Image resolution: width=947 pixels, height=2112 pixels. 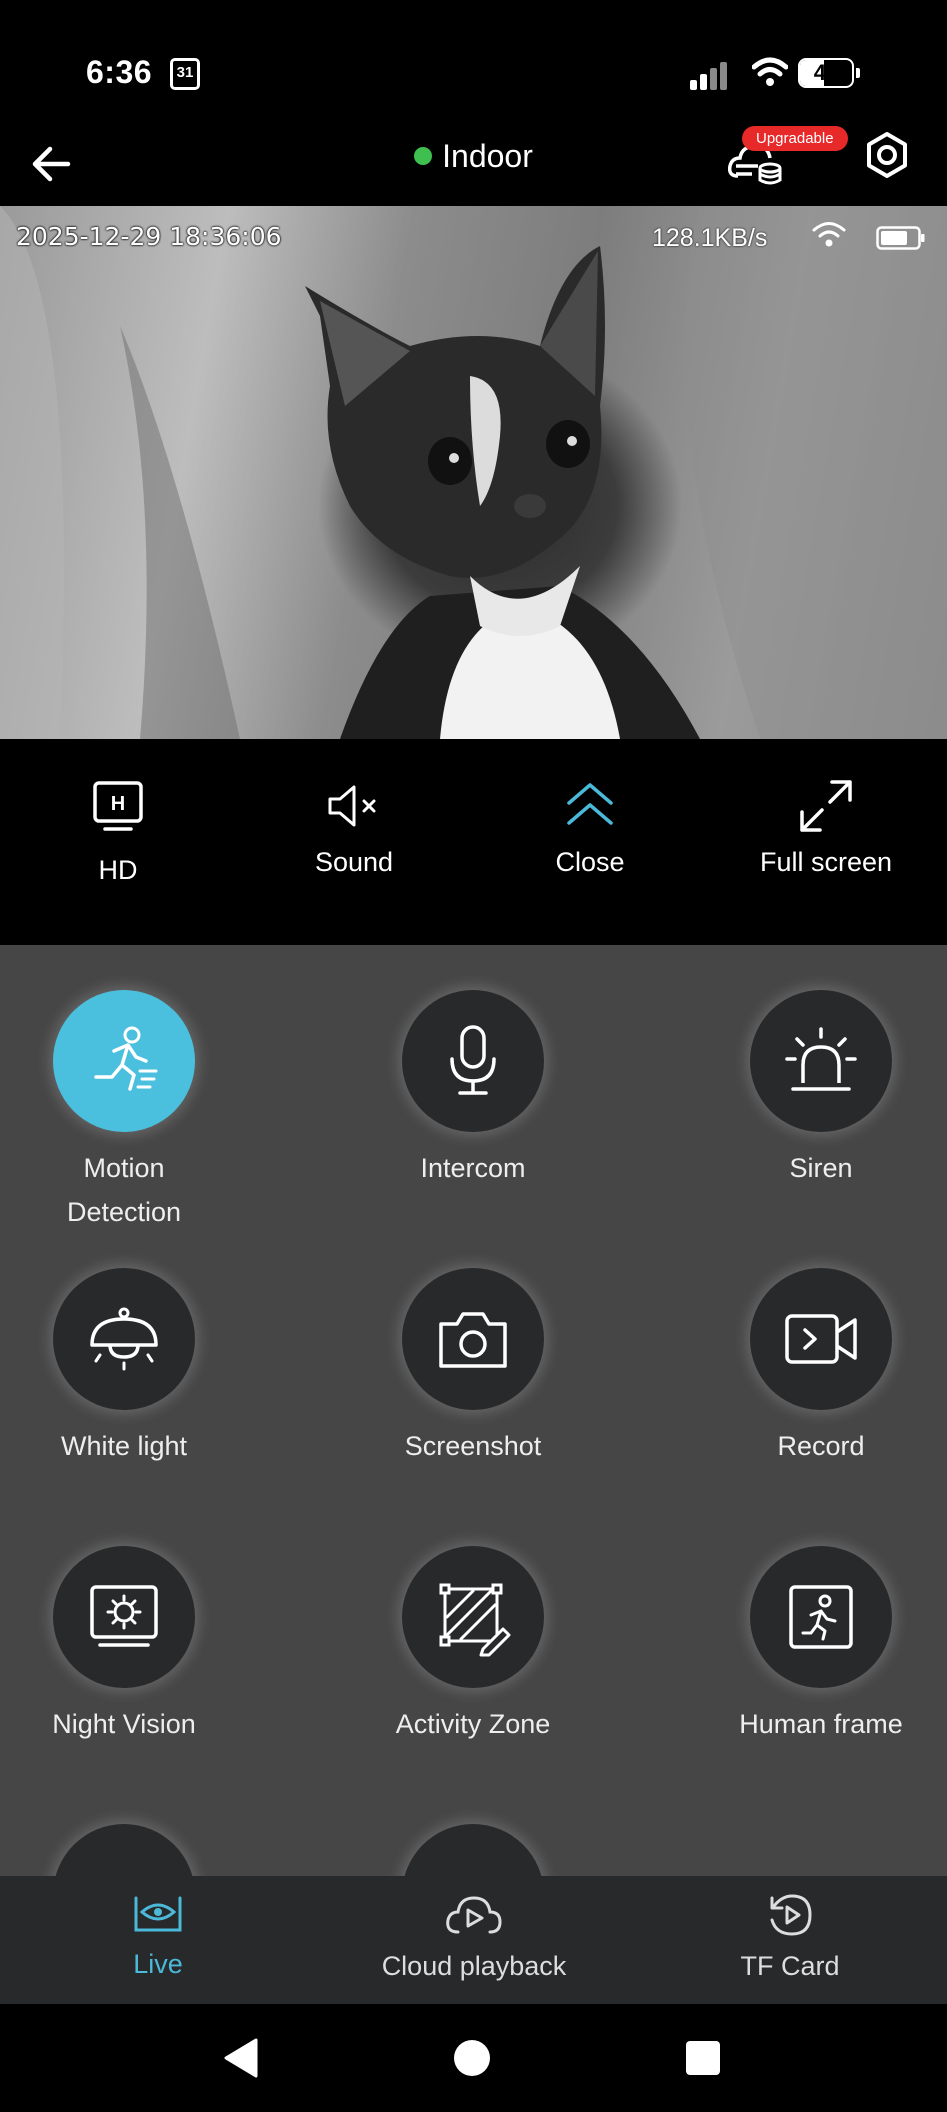 I want to click on hd-button: H HD, so click(x=118, y=828).